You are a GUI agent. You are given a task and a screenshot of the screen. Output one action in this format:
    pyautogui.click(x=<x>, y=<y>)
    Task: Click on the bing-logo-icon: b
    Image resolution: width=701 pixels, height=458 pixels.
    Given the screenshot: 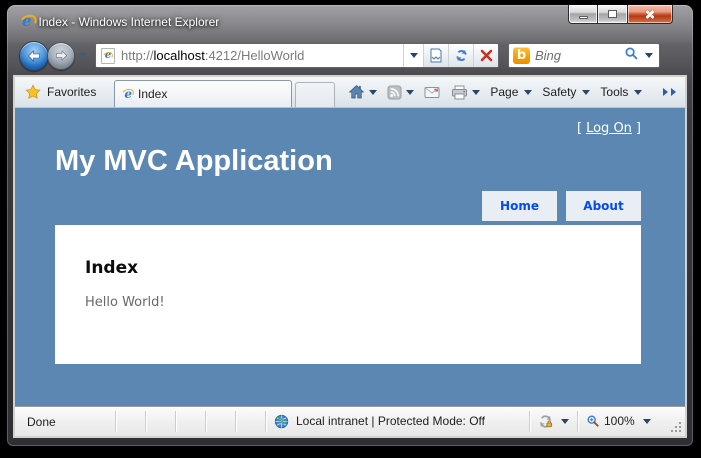 What is the action you would take?
    pyautogui.click(x=521, y=55)
    